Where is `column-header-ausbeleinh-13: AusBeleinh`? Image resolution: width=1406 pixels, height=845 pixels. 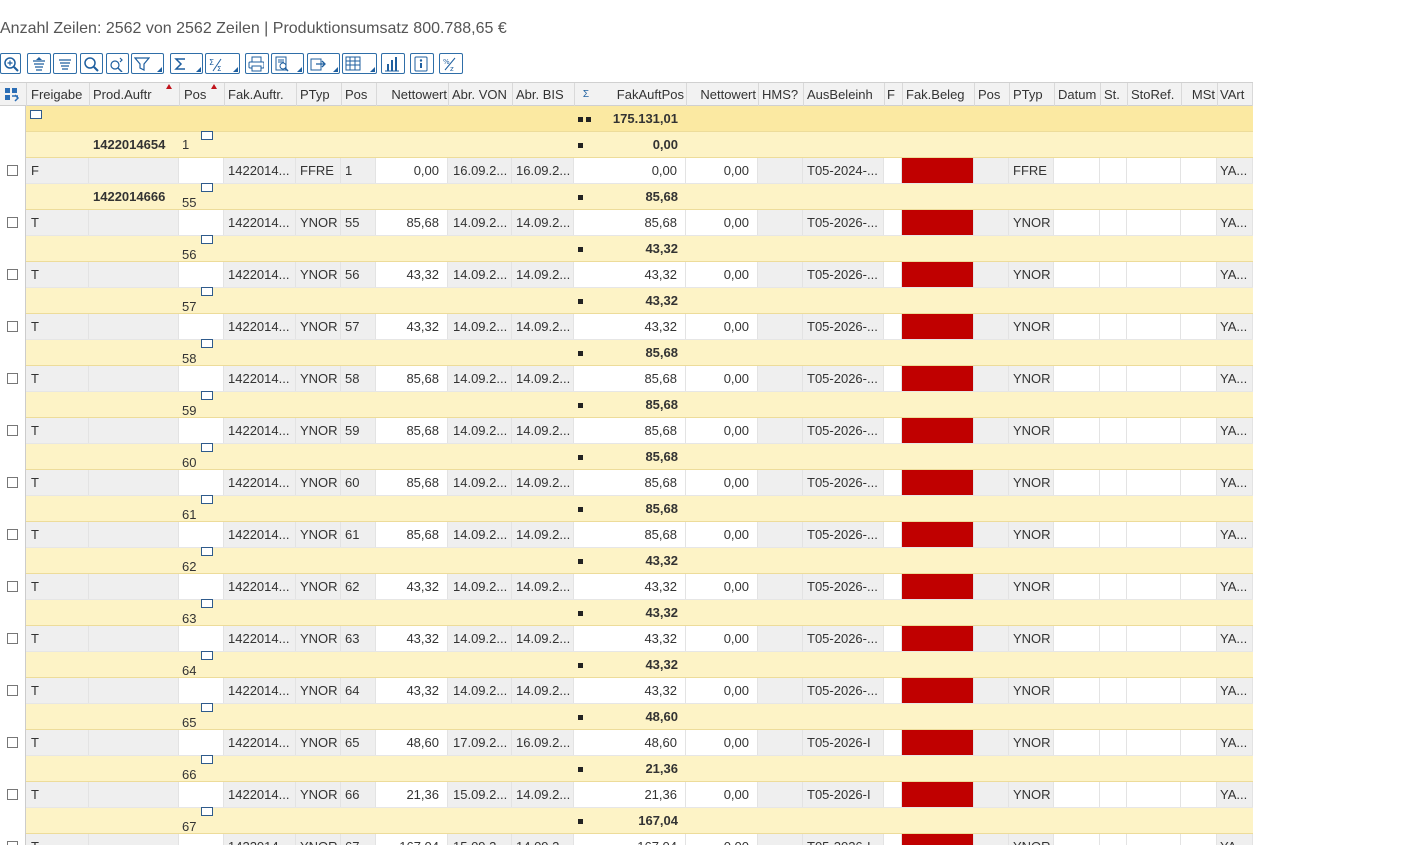
column-header-ausbeleinh-13: AusBeleinh is located at coordinates (845, 94).